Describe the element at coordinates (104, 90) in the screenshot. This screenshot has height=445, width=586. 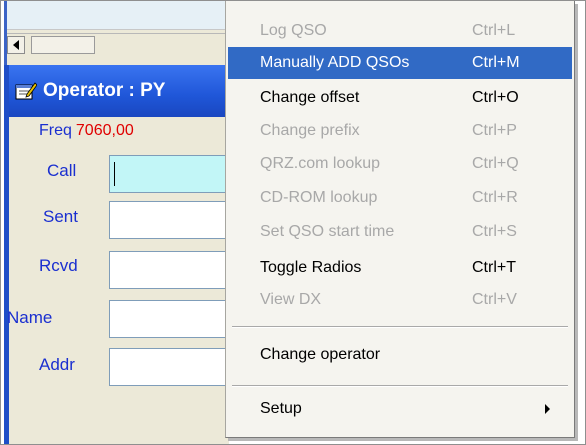
I see `operator-window-title: Operator : PY` at that location.